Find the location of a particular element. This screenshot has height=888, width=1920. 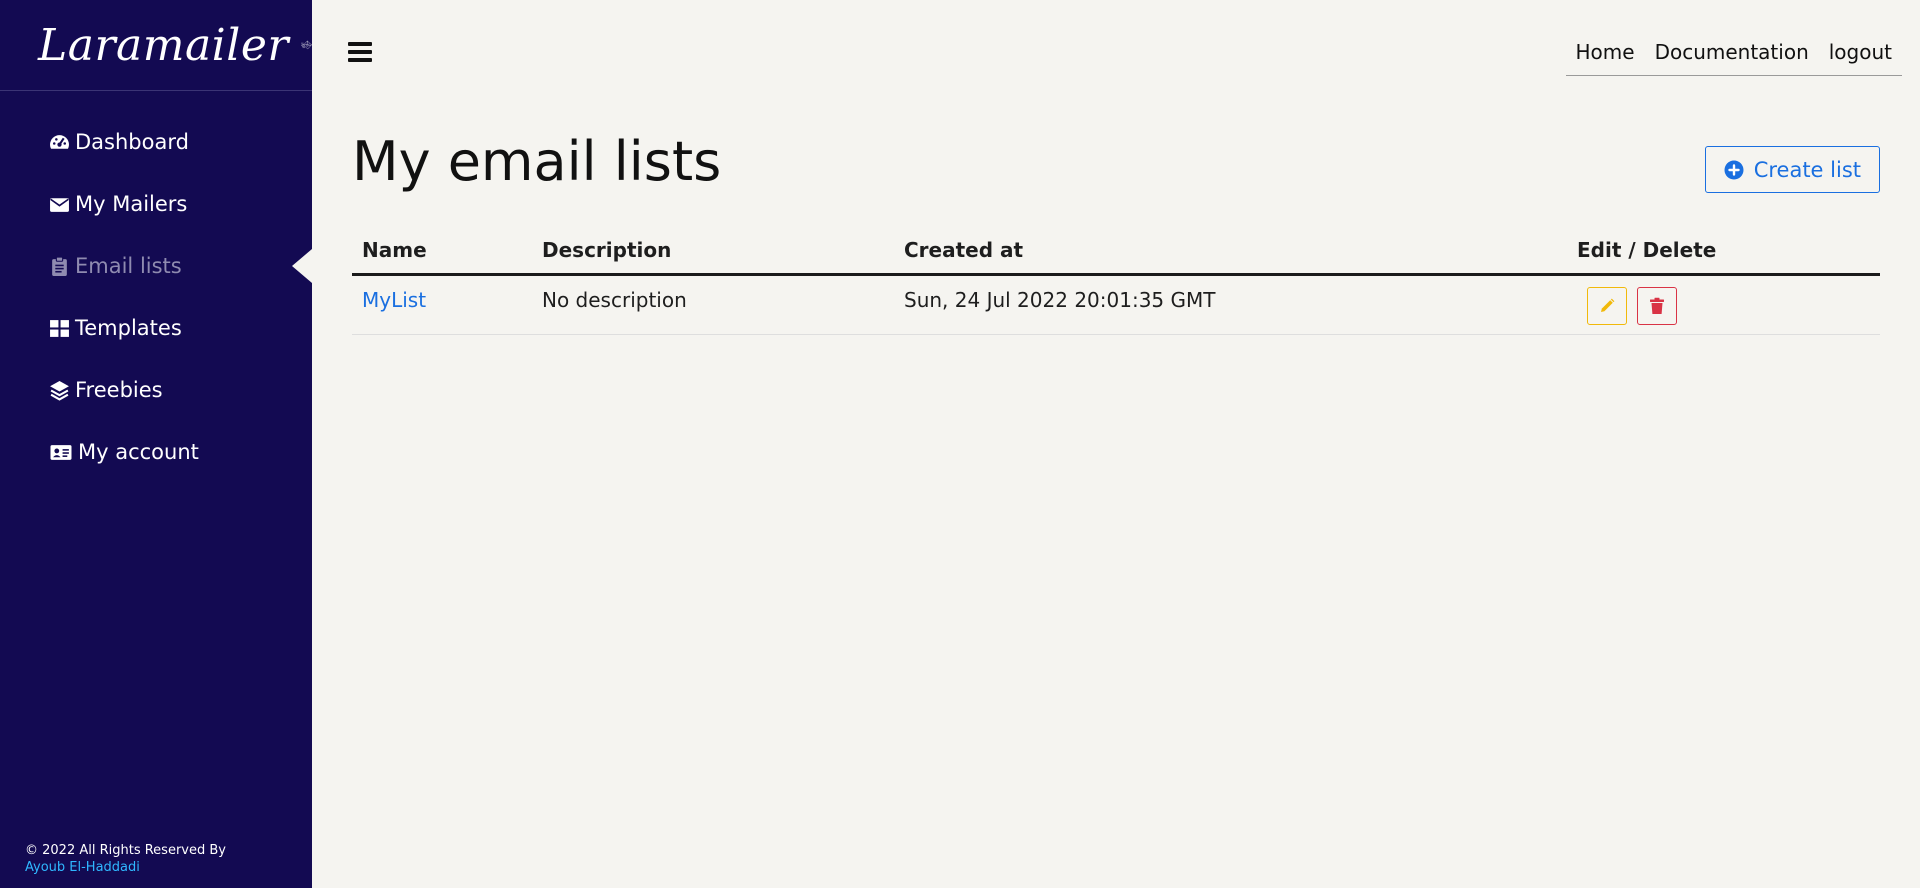

envelope-icon is located at coordinates (59, 204).